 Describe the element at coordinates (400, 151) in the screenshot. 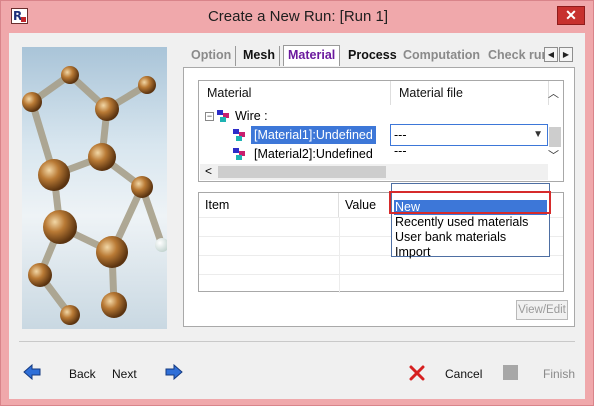

I see `material-file-cell: ---` at that location.